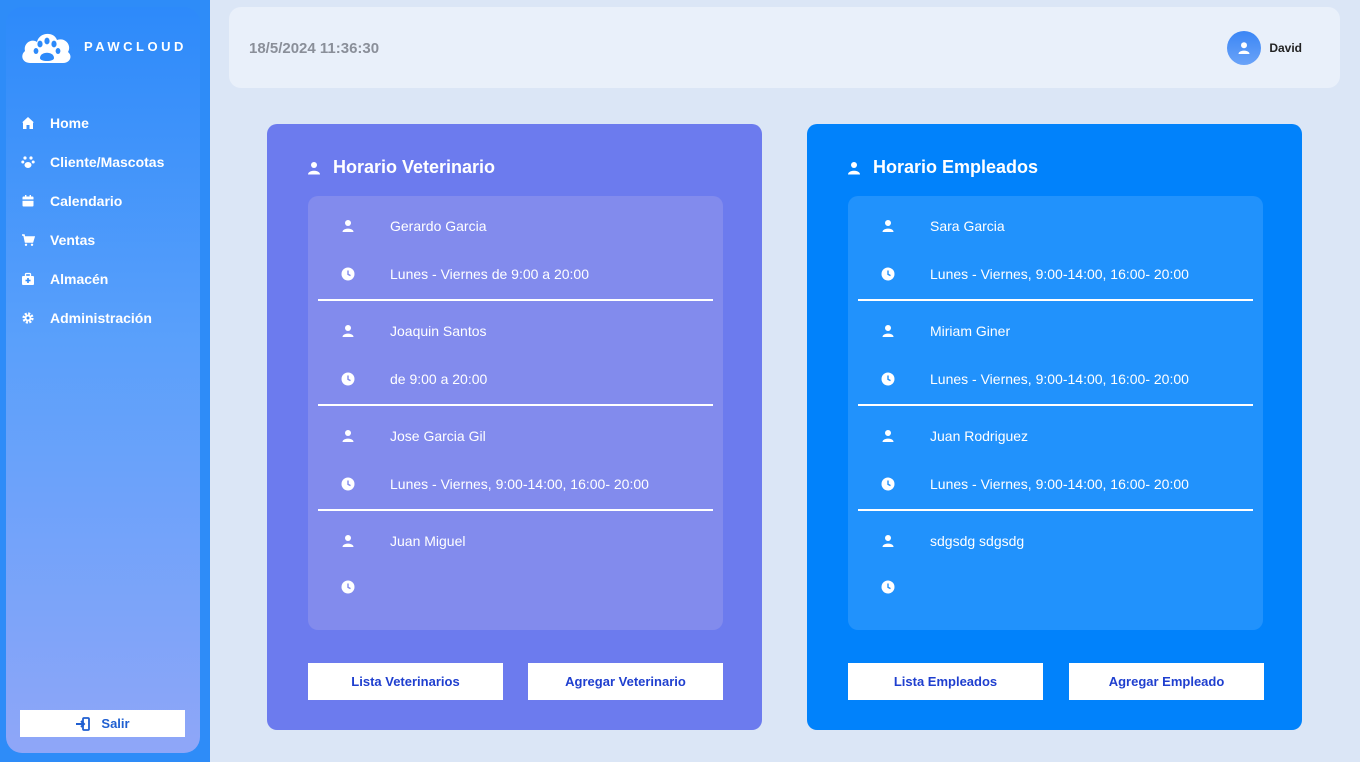 The height and width of the screenshot is (762, 1360). I want to click on entry-schedule: Lunes - Viernes de 9:00 a 20:00, so click(490, 274).